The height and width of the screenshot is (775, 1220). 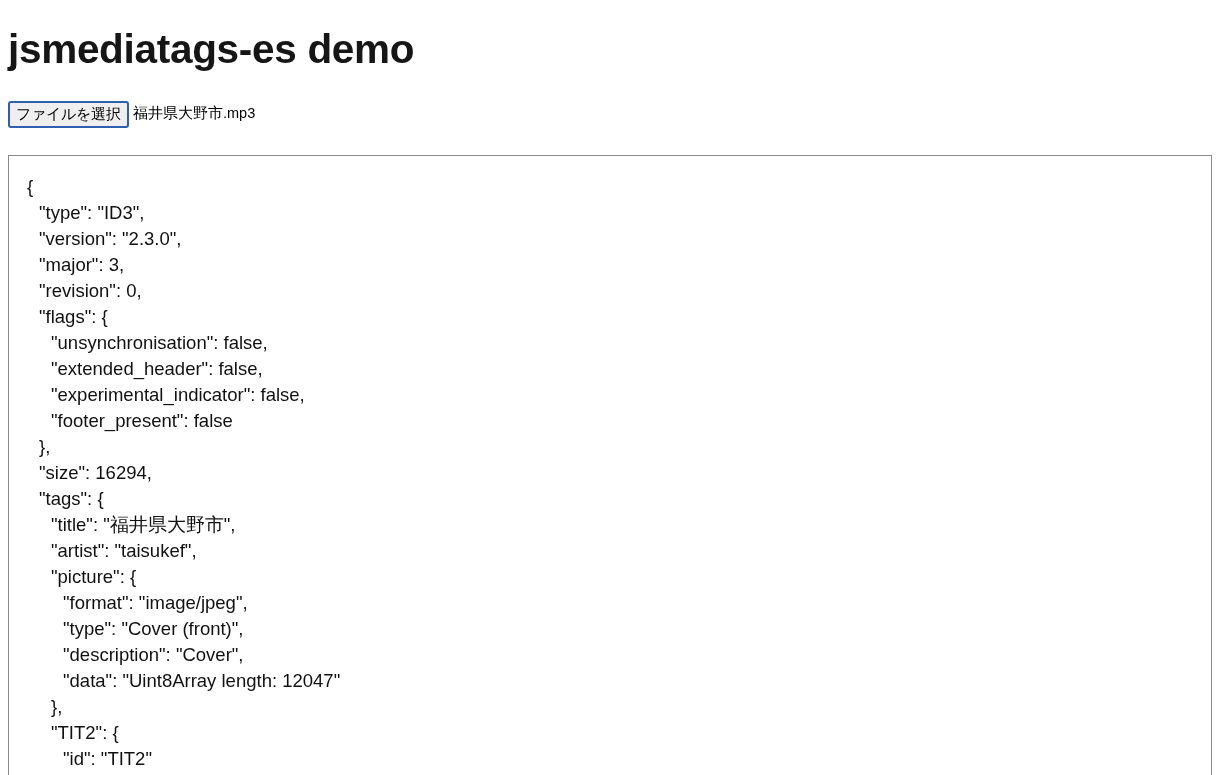 I want to click on code-line: "type": "Cover (front)",, so click(x=153, y=628).